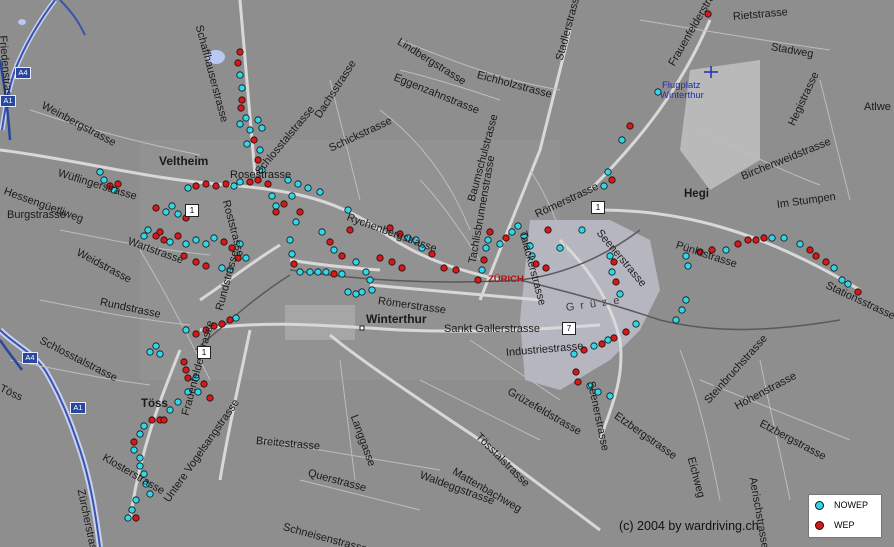 The height and width of the screenshot is (547, 894). I want to click on street-label: Atlwe, so click(877, 107).